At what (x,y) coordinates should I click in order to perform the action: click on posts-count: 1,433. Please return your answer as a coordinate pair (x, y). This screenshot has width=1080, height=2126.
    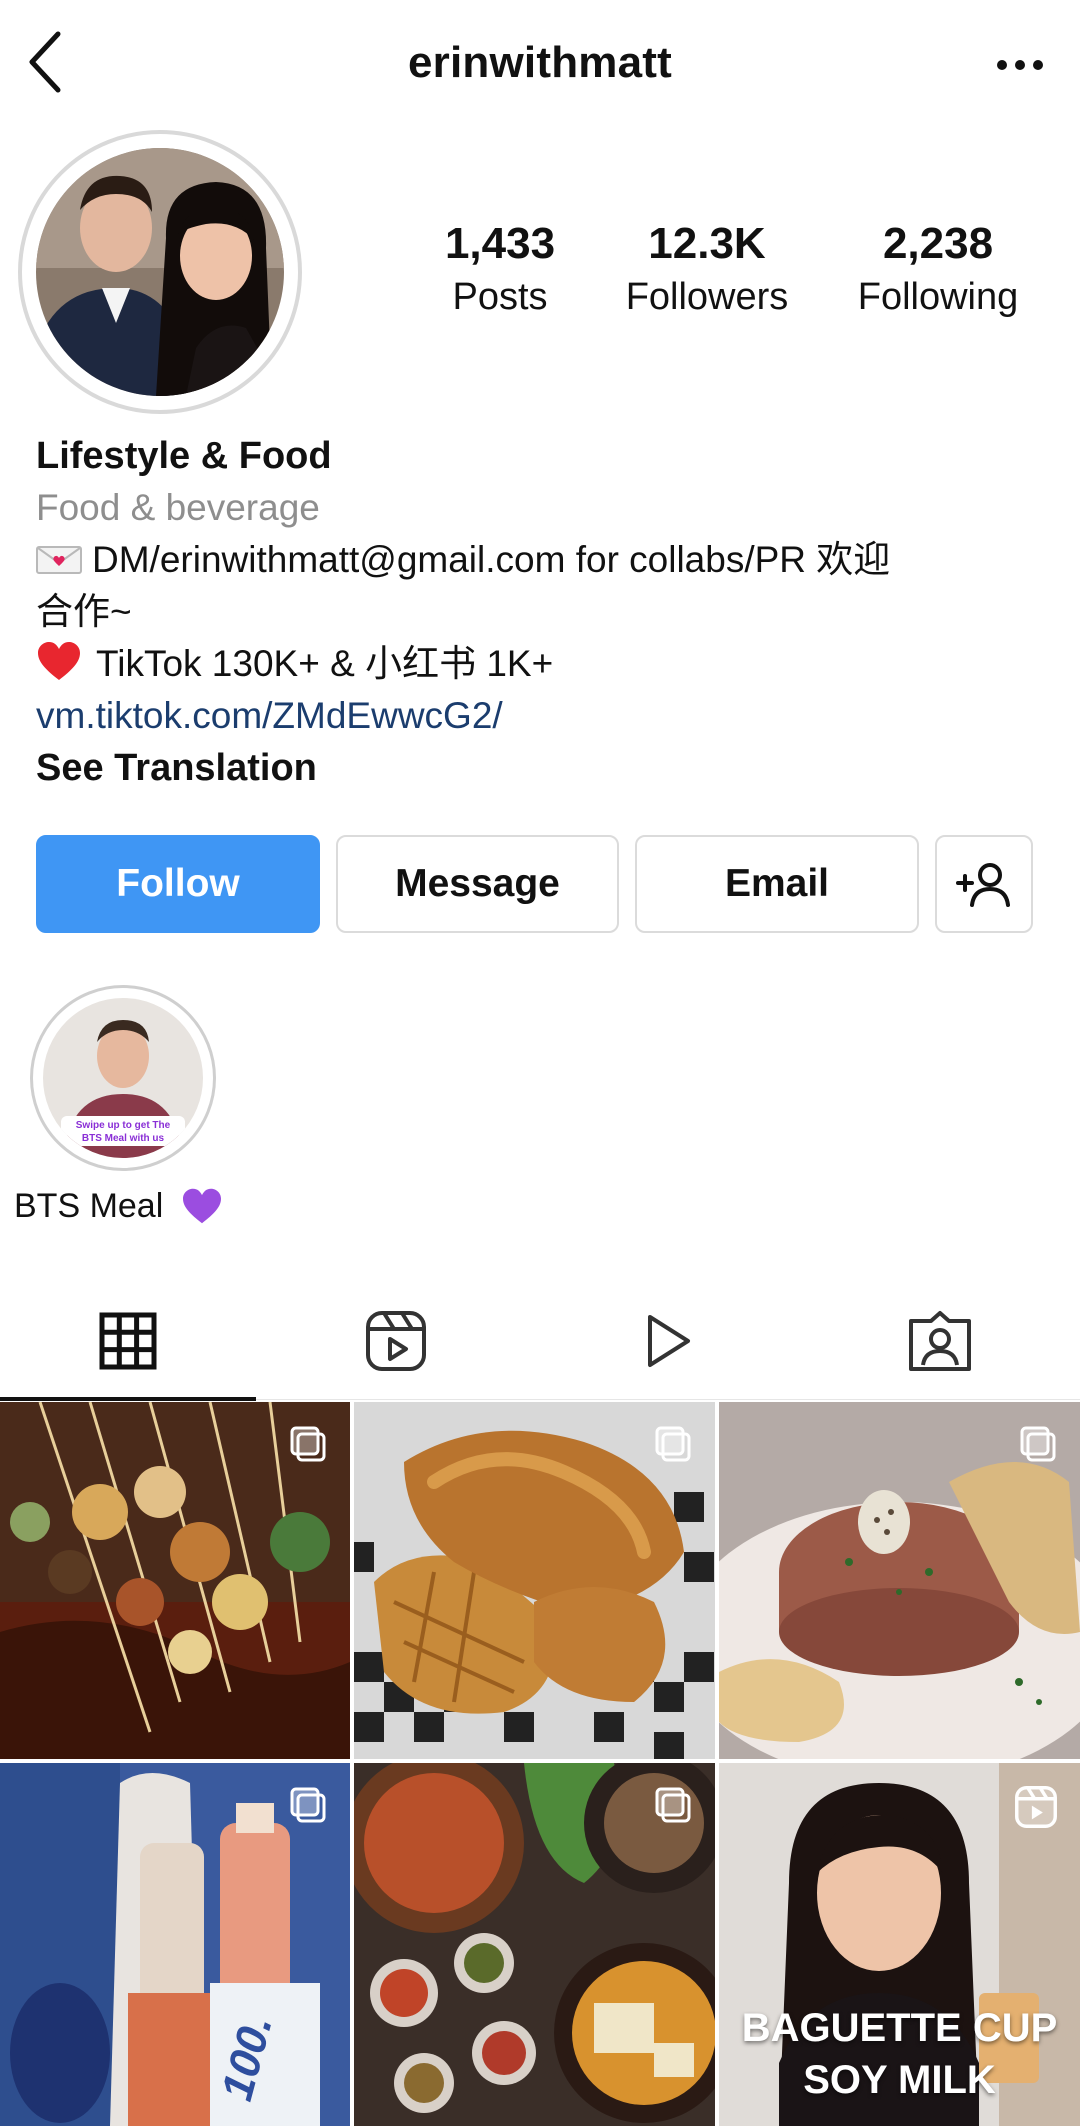
    Looking at the image, I should click on (500, 243).